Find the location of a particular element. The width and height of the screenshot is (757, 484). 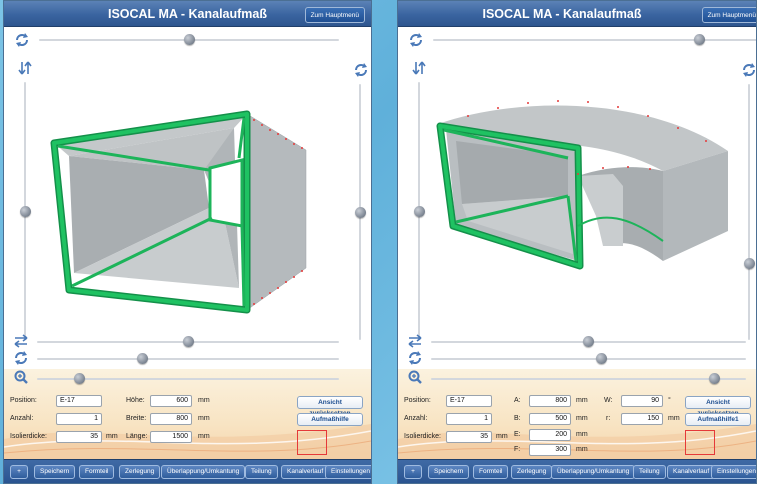

b-input: 500 is located at coordinates (550, 419).